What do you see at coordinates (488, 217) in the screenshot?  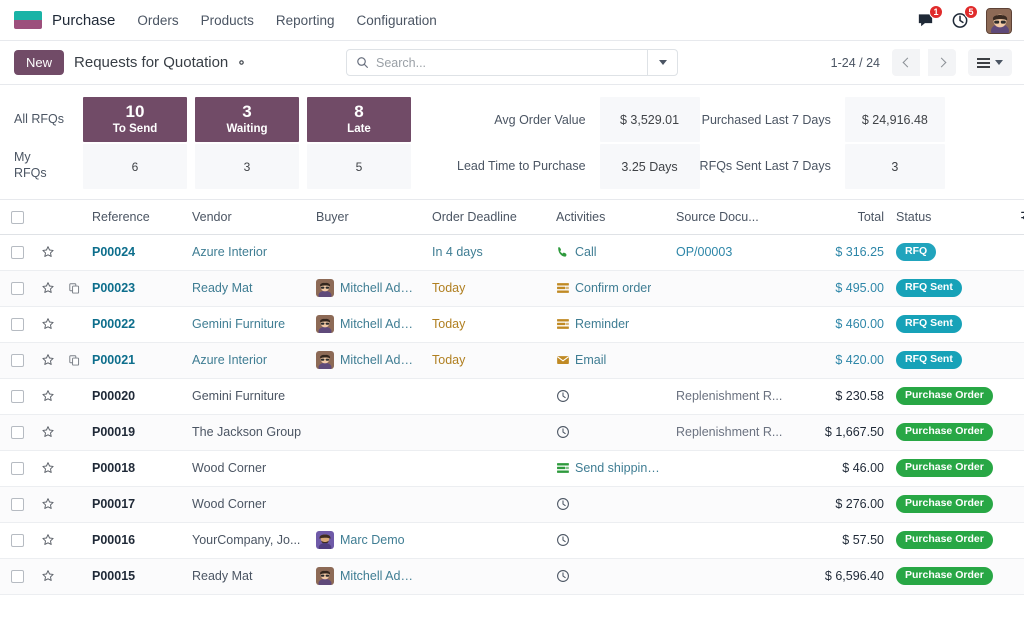 I see `column-header-order-deadline: Order Deadline` at bounding box center [488, 217].